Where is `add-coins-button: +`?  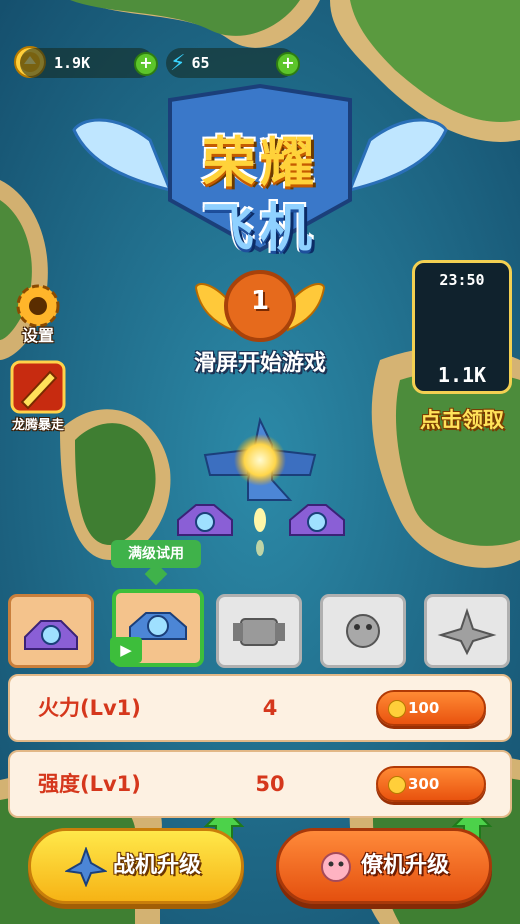 add-coins-button: + is located at coordinates (146, 64).